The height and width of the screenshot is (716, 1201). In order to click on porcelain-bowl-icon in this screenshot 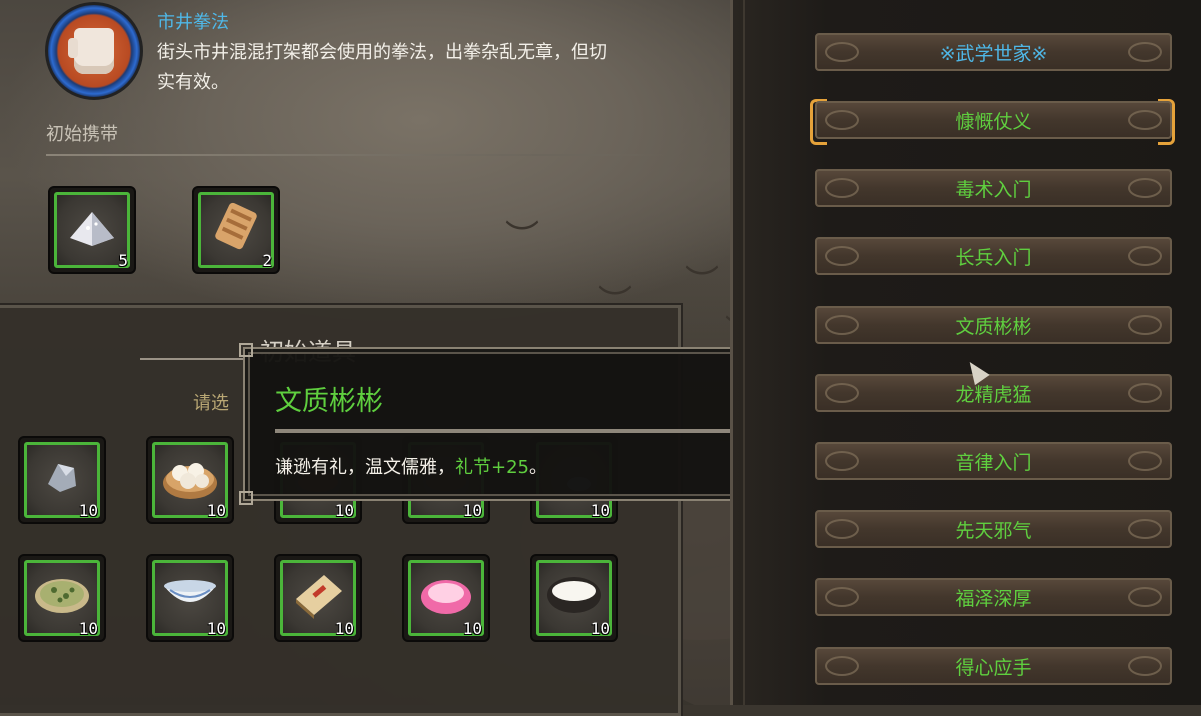, I will do `click(190, 596)`.